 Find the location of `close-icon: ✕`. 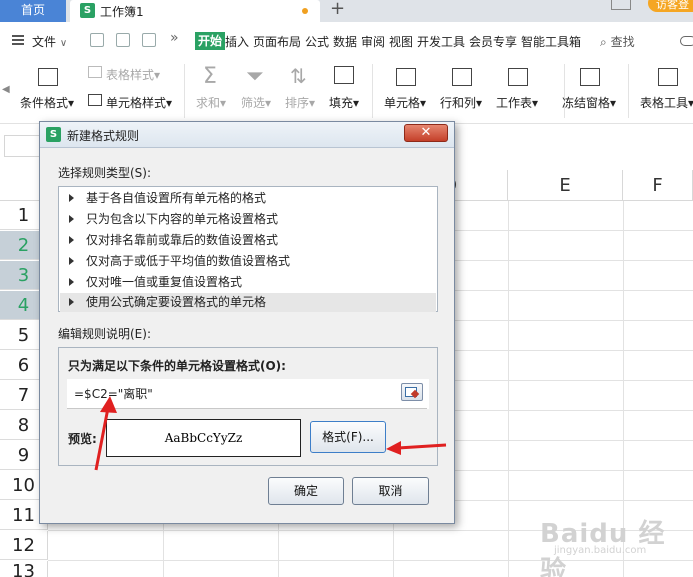

close-icon: ✕ is located at coordinates (426, 132).